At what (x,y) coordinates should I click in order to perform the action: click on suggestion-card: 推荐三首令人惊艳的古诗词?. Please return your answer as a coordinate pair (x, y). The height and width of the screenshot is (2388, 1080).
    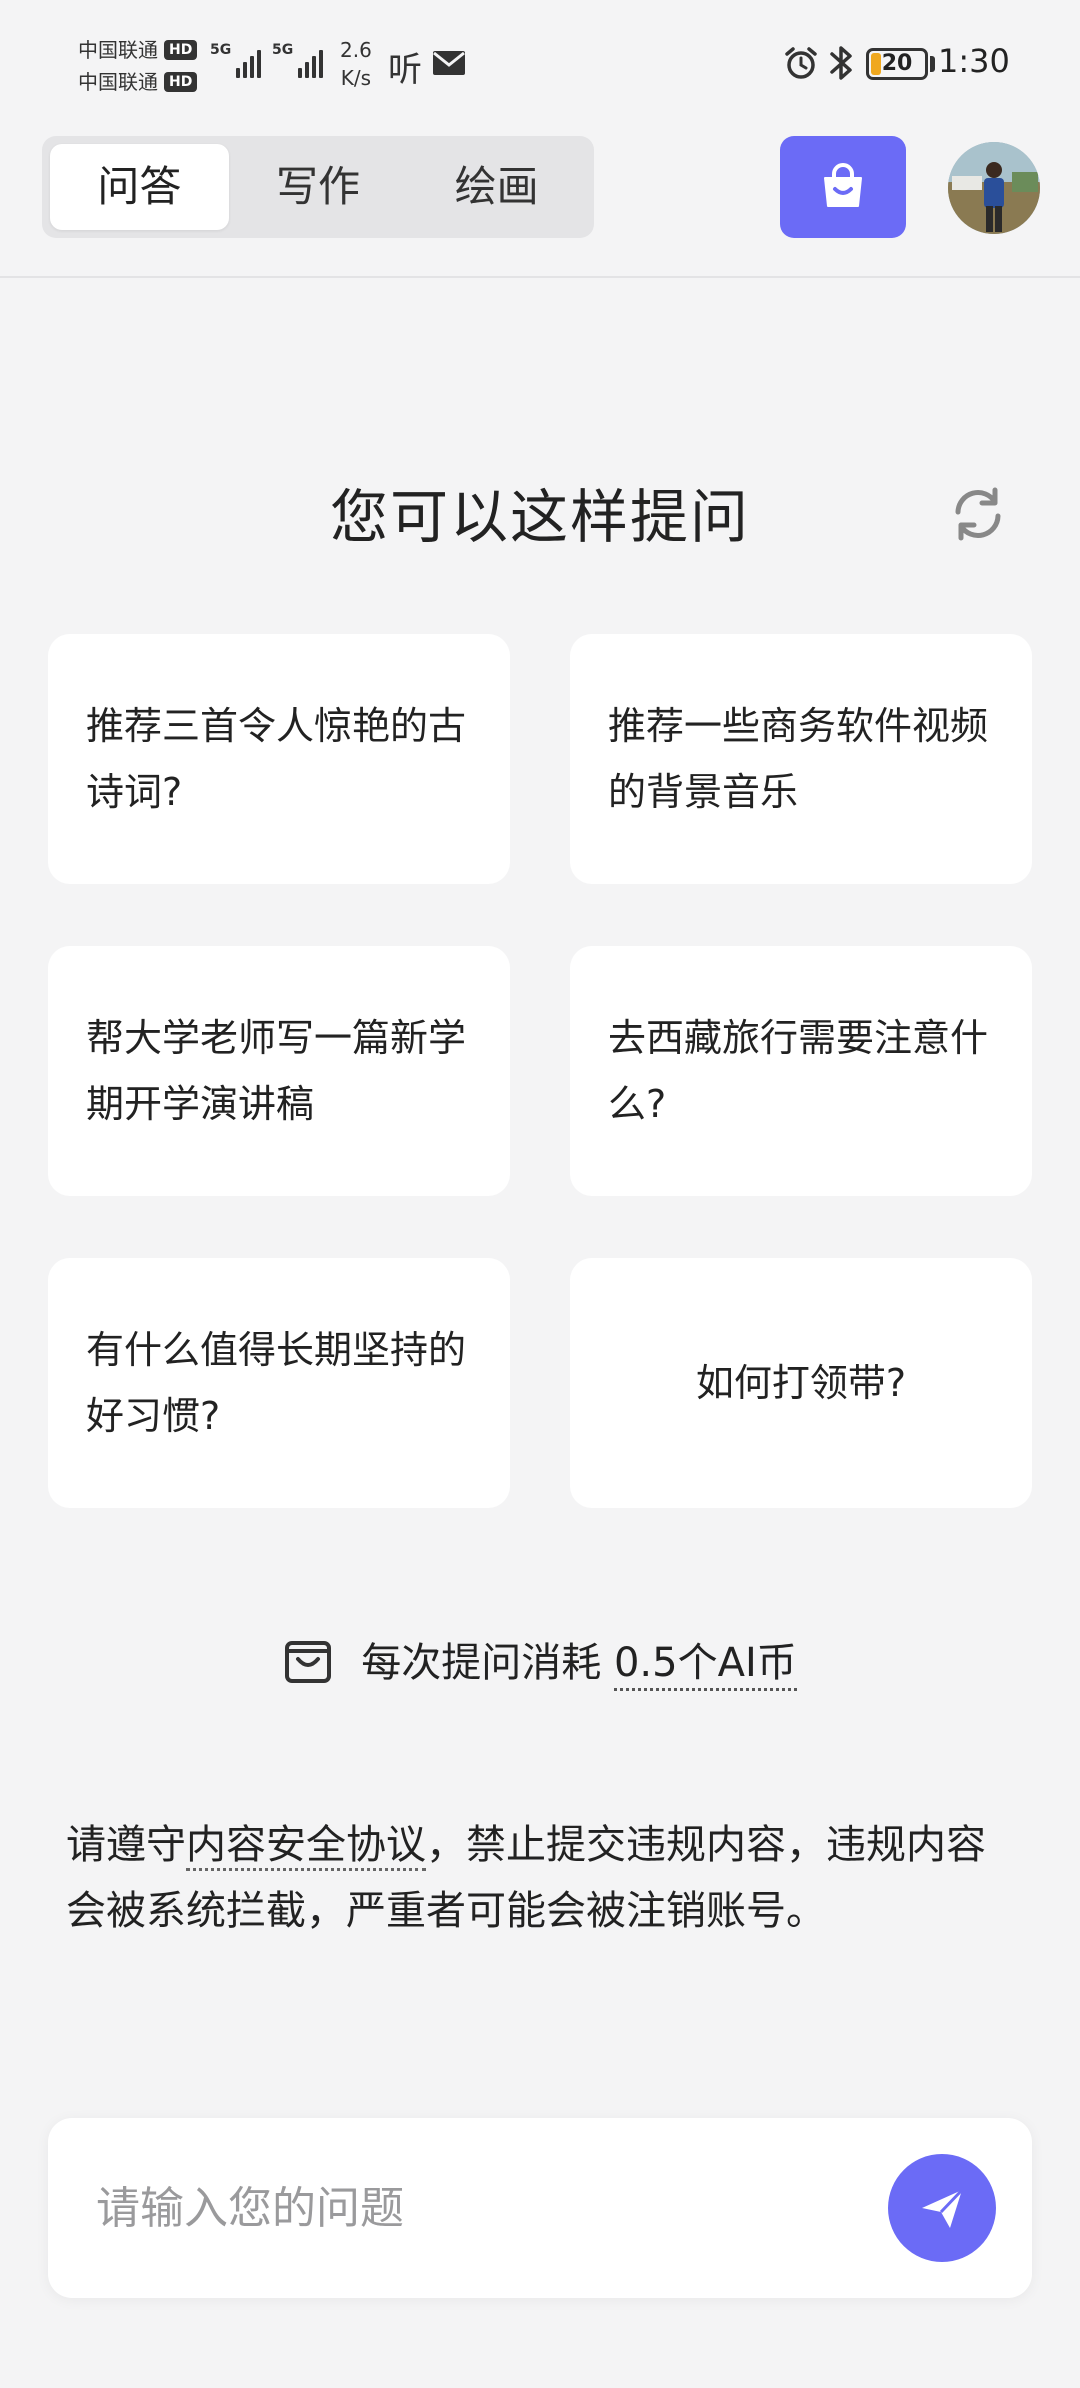
    Looking at the image, I should click on (279, 759).